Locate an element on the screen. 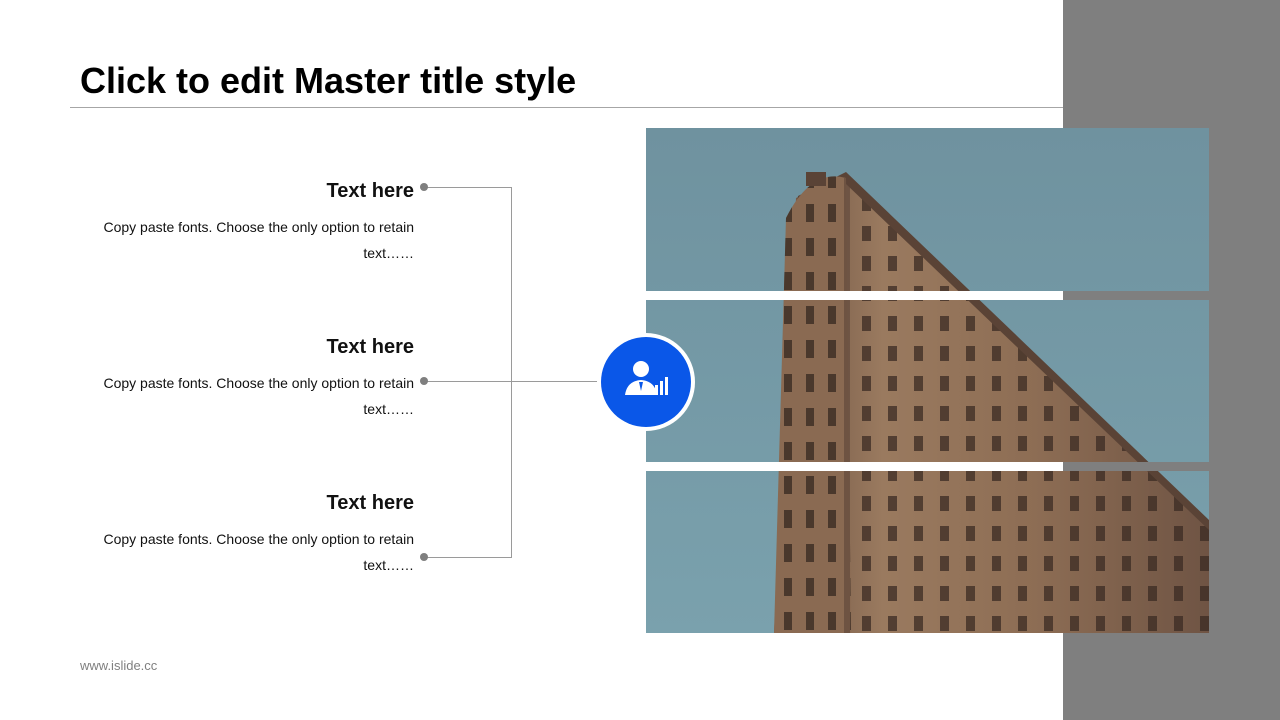 The height and width of the screenshot is (720, 1280). slide-title: Click to edit Master title style is located at coordinates (328, 81).